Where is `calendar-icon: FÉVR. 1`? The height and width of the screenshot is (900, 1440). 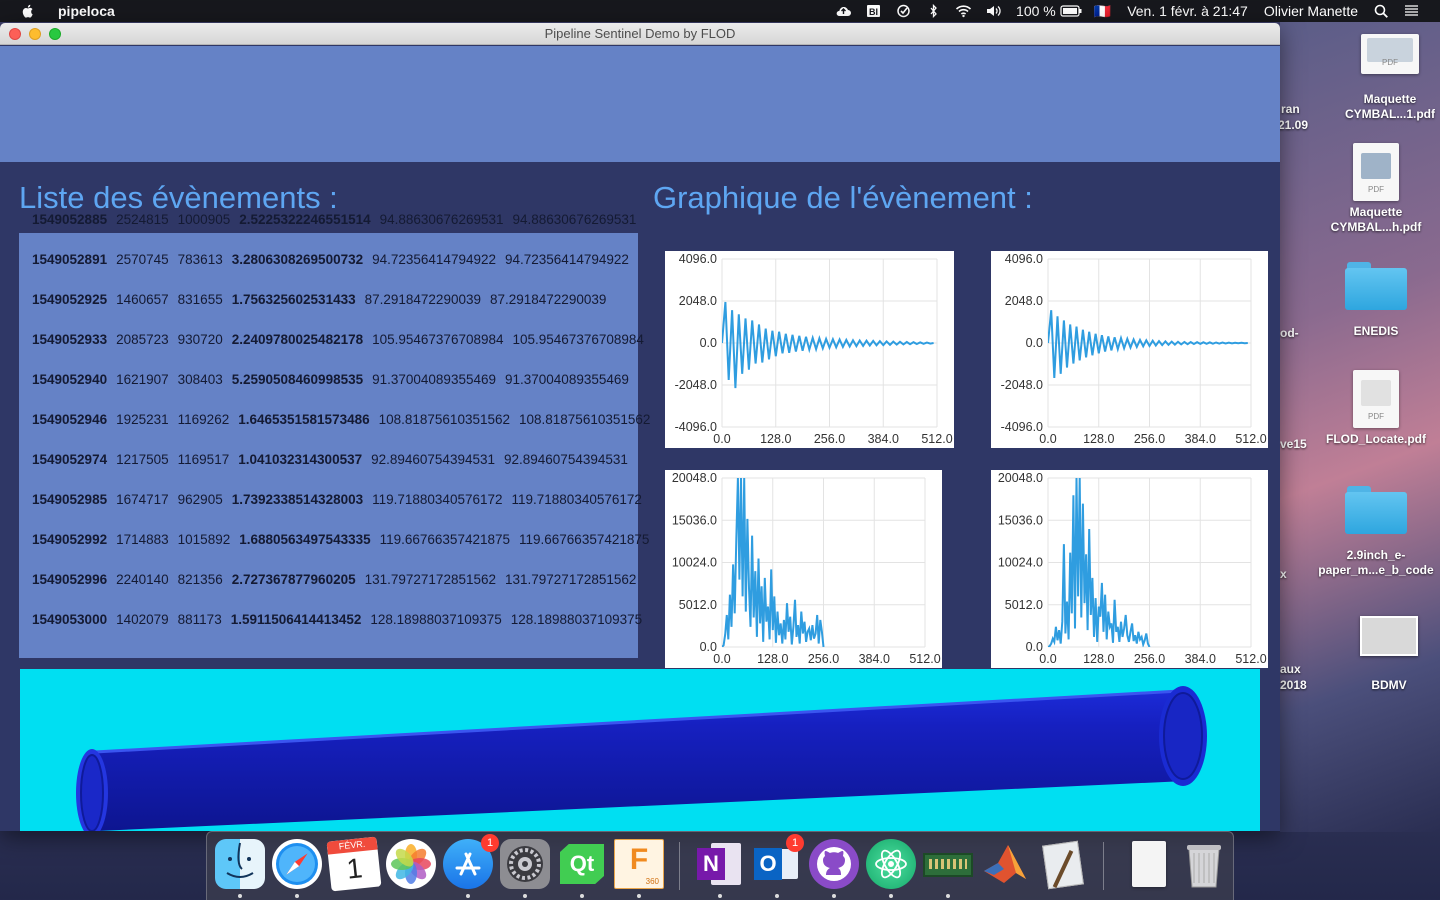 calendar-icon: FÉVR. 1 is located at coordinates (354, 864).